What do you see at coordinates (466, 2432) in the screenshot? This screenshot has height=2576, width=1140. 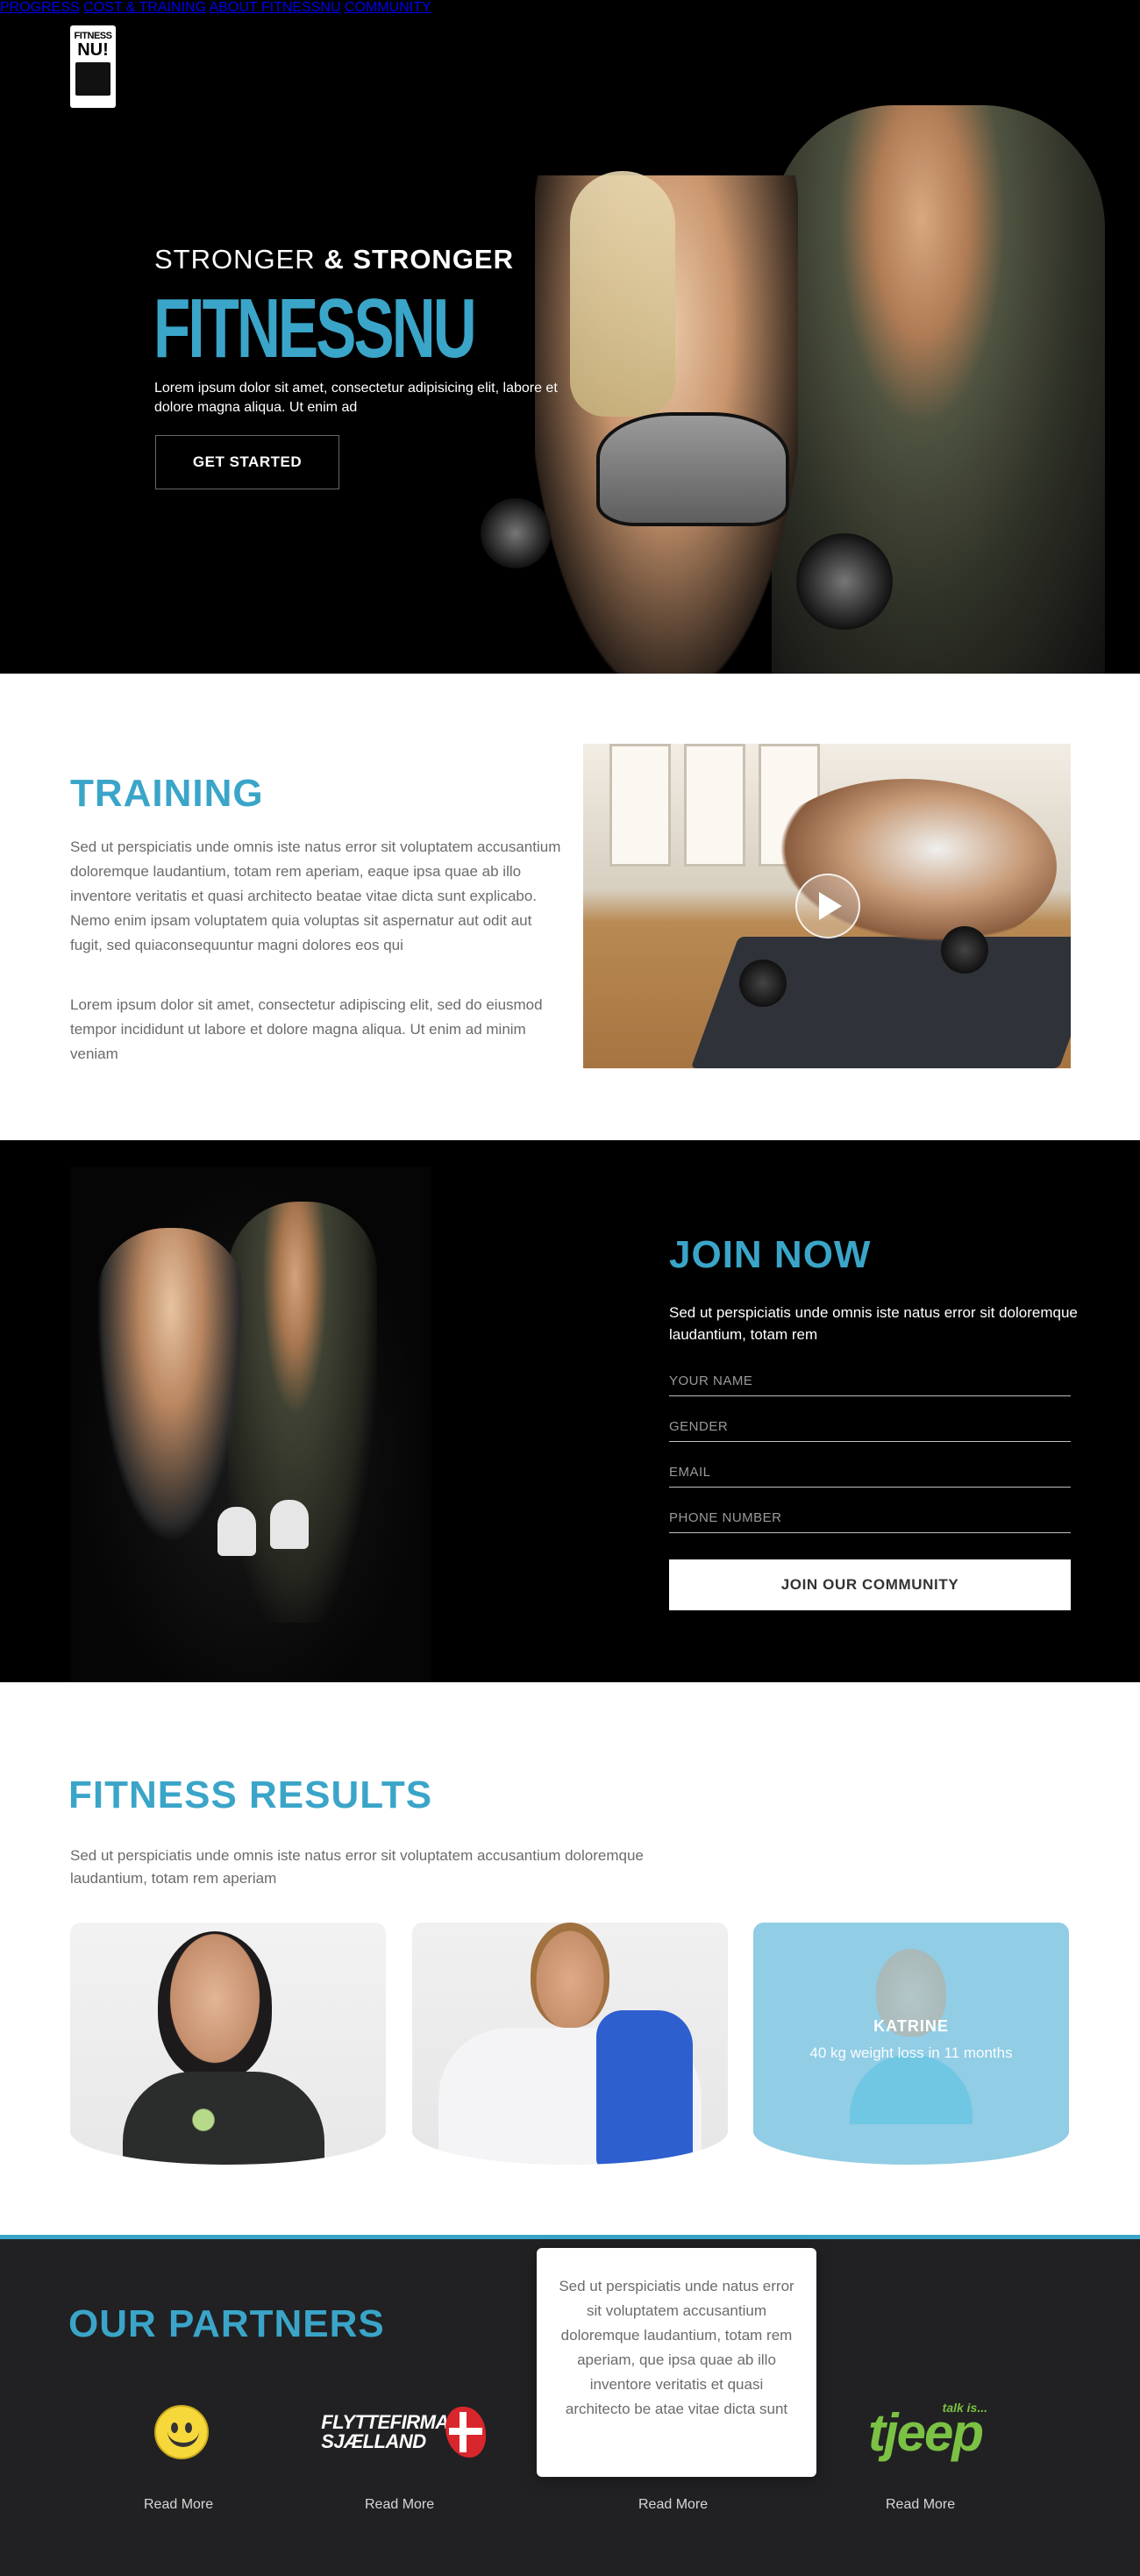 I see `danish-flag-icon` at bounding box center [466, 2432].